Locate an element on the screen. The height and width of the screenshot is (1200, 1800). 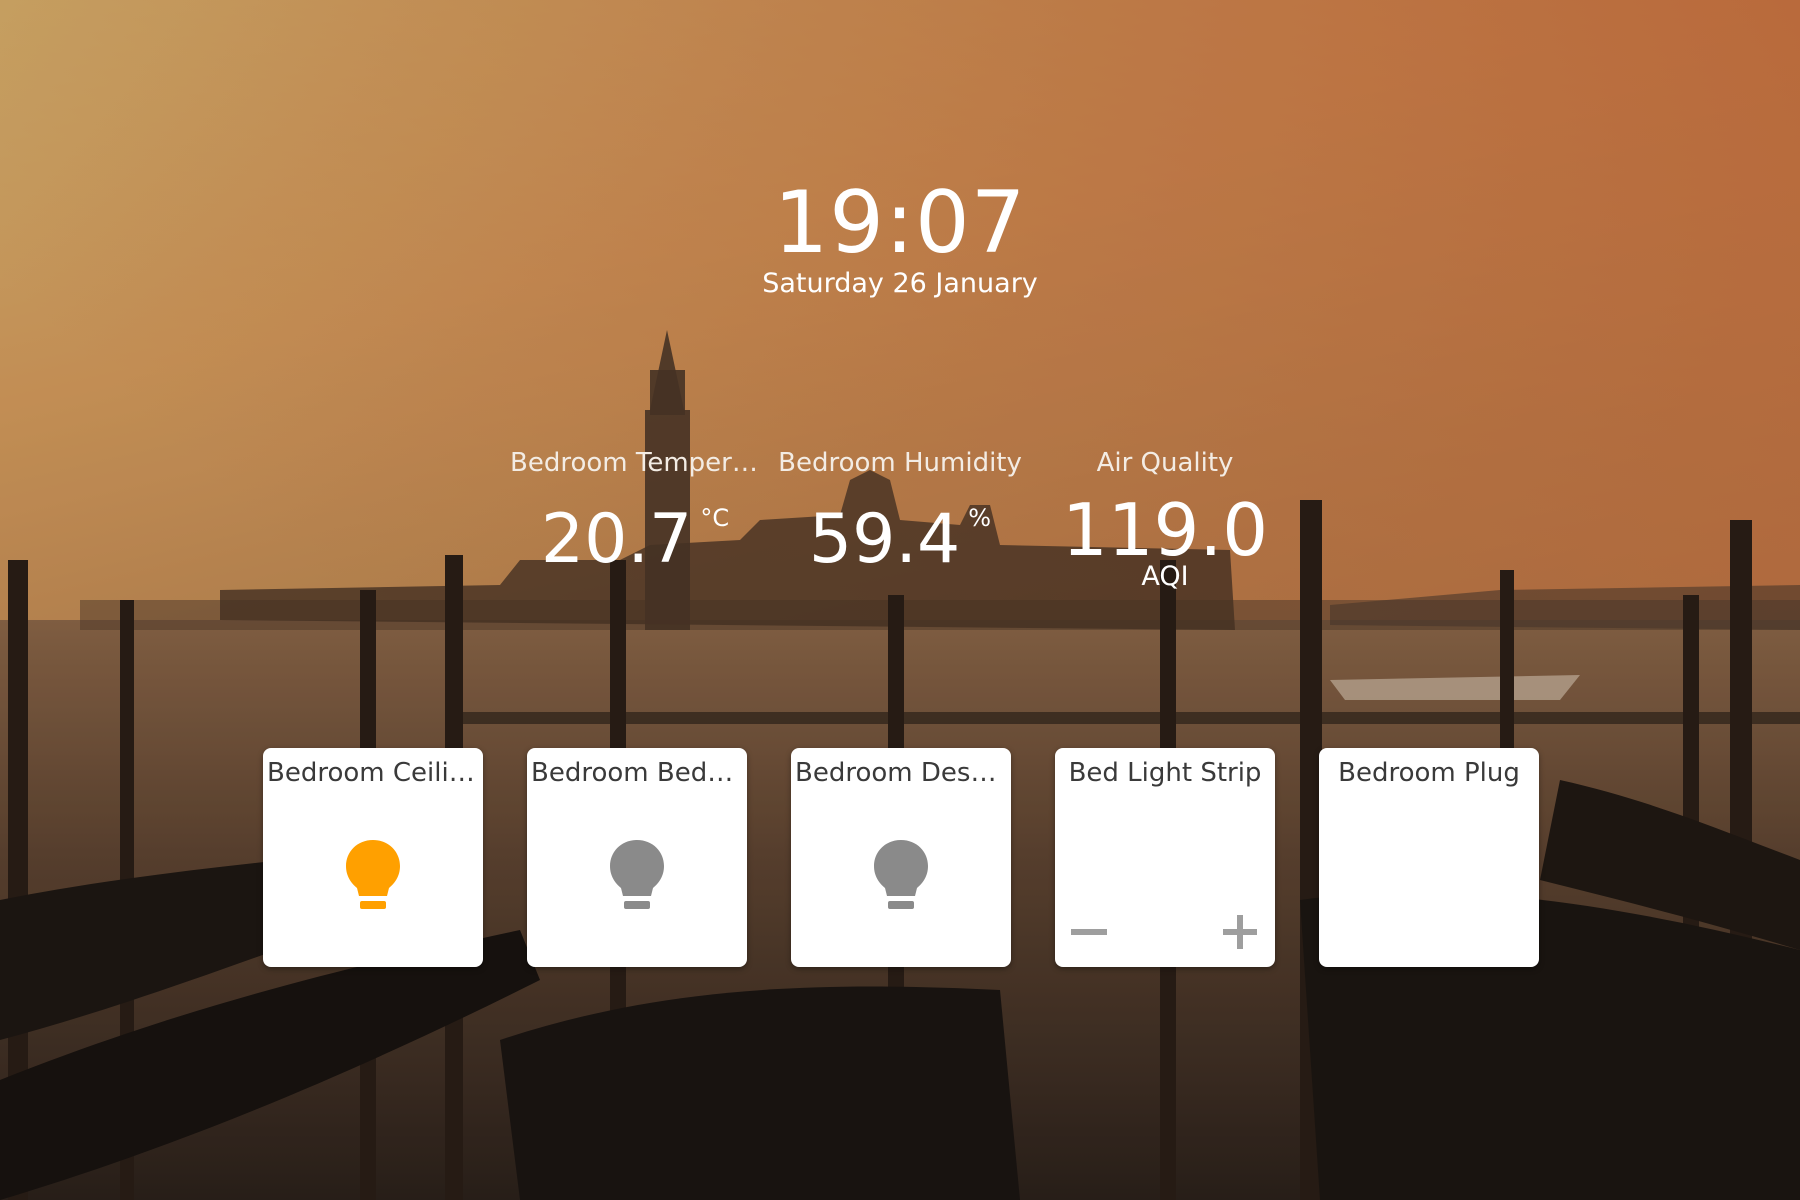
tile-name: Bedroom Bedside is located at coordinates (639, 773).